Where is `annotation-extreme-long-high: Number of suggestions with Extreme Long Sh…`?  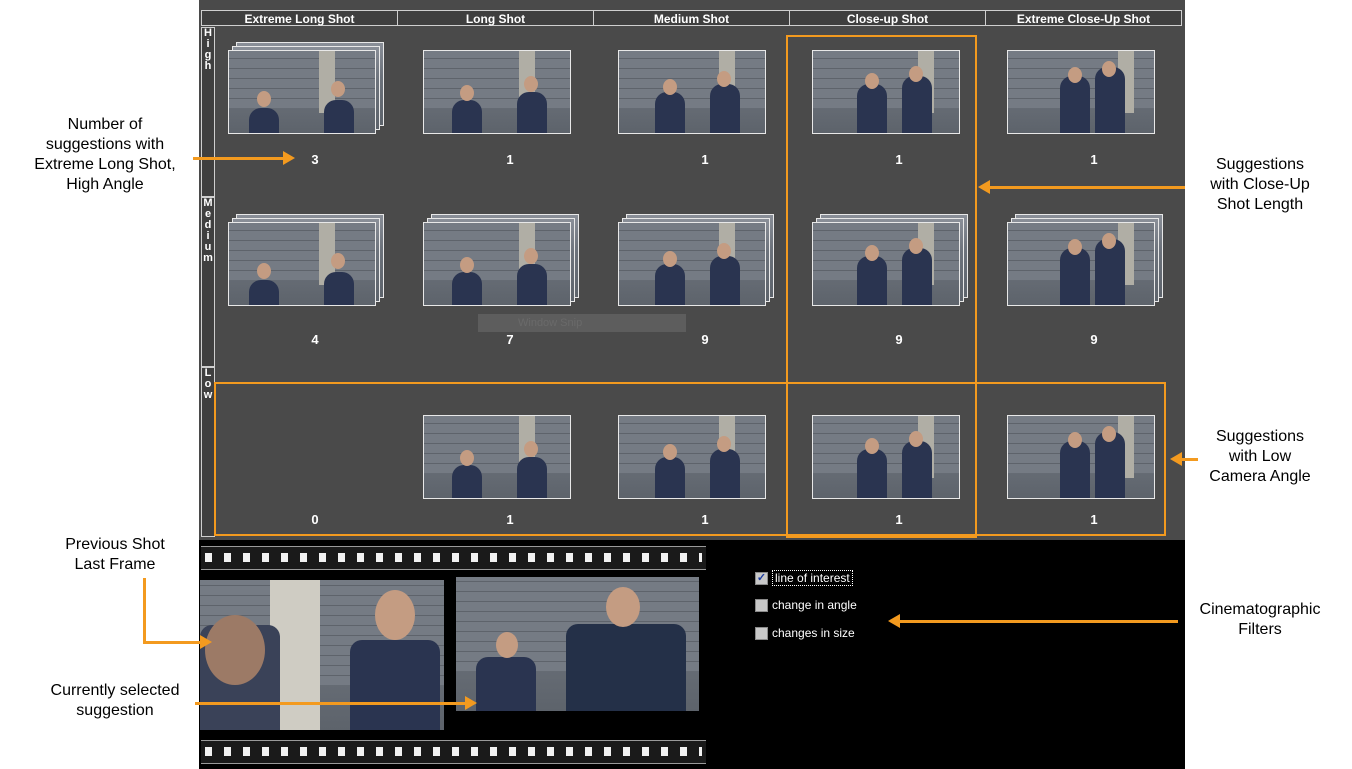
annotation-extreme-long-high: Number of suggestions with Extreme Long Sh… is located at coordinates (105, 154).